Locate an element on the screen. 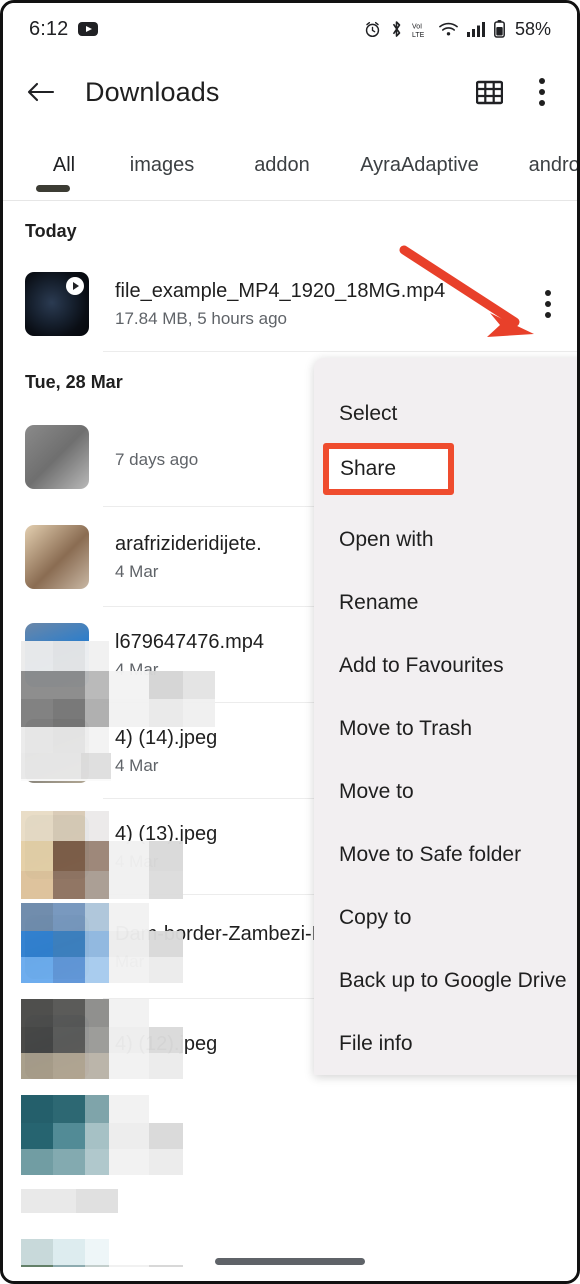  row-overflow-menu-icon is located at coordinates (548, 304).